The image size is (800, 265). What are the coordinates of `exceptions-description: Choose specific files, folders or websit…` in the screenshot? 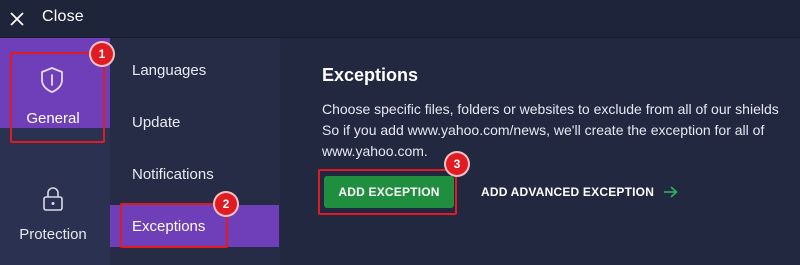 It's located at (561, 130).